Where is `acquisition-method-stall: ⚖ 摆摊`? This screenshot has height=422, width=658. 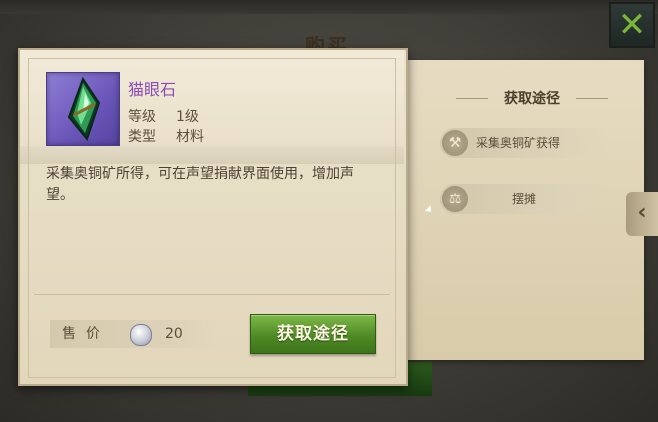
acquisition-method-stall: ⚖ 摆摊 is located at coordinates (525, 199).